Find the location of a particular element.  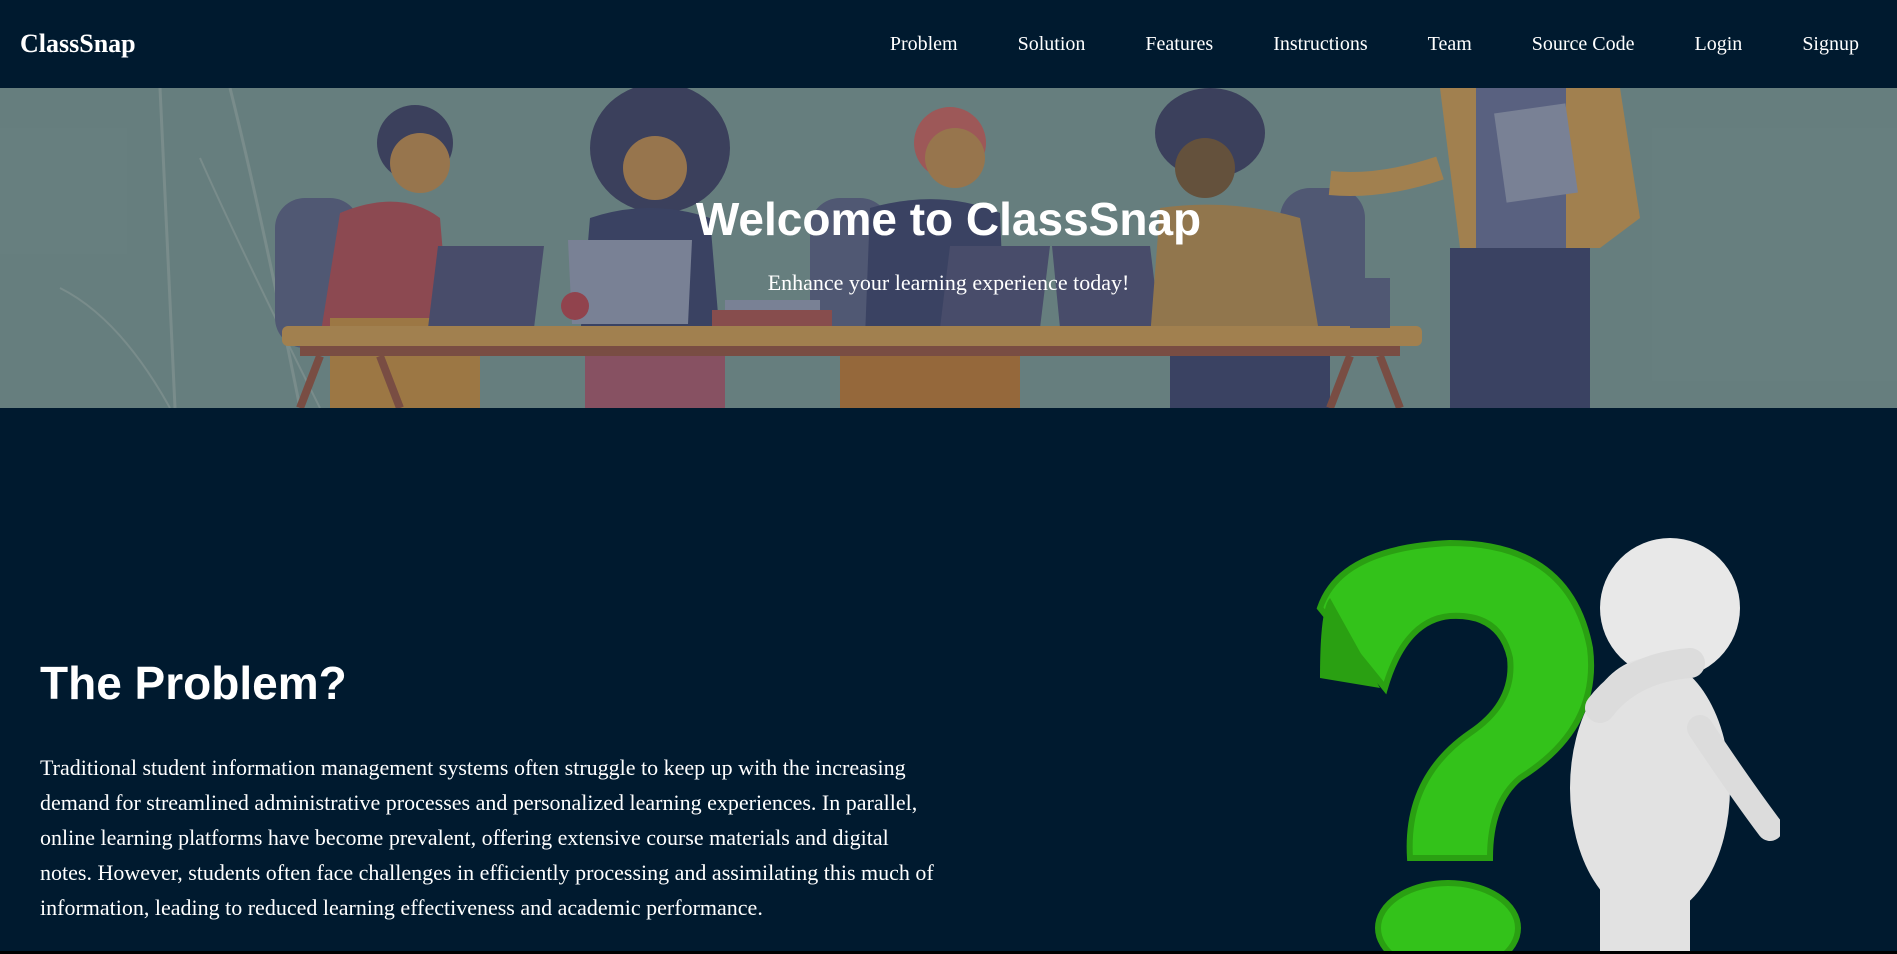

nav-link-instructions: Instructions is located at coordinates (1320, 44).